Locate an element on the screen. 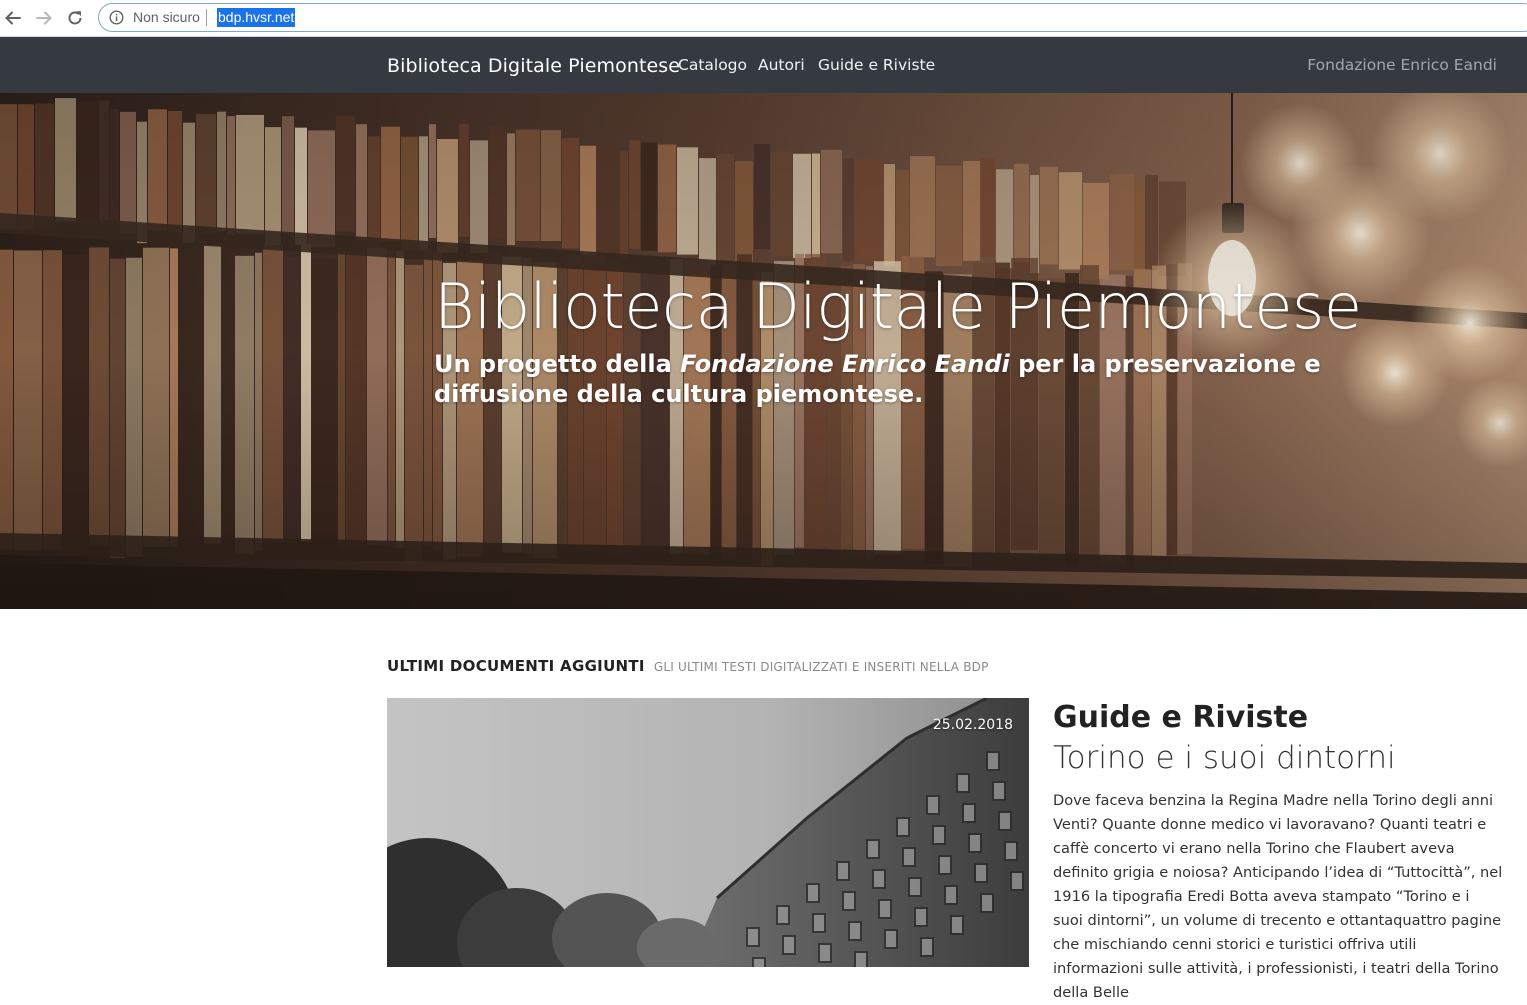  address-bar: Non sicuro bdp.hvsr.net is located at coordinates (812, 17).